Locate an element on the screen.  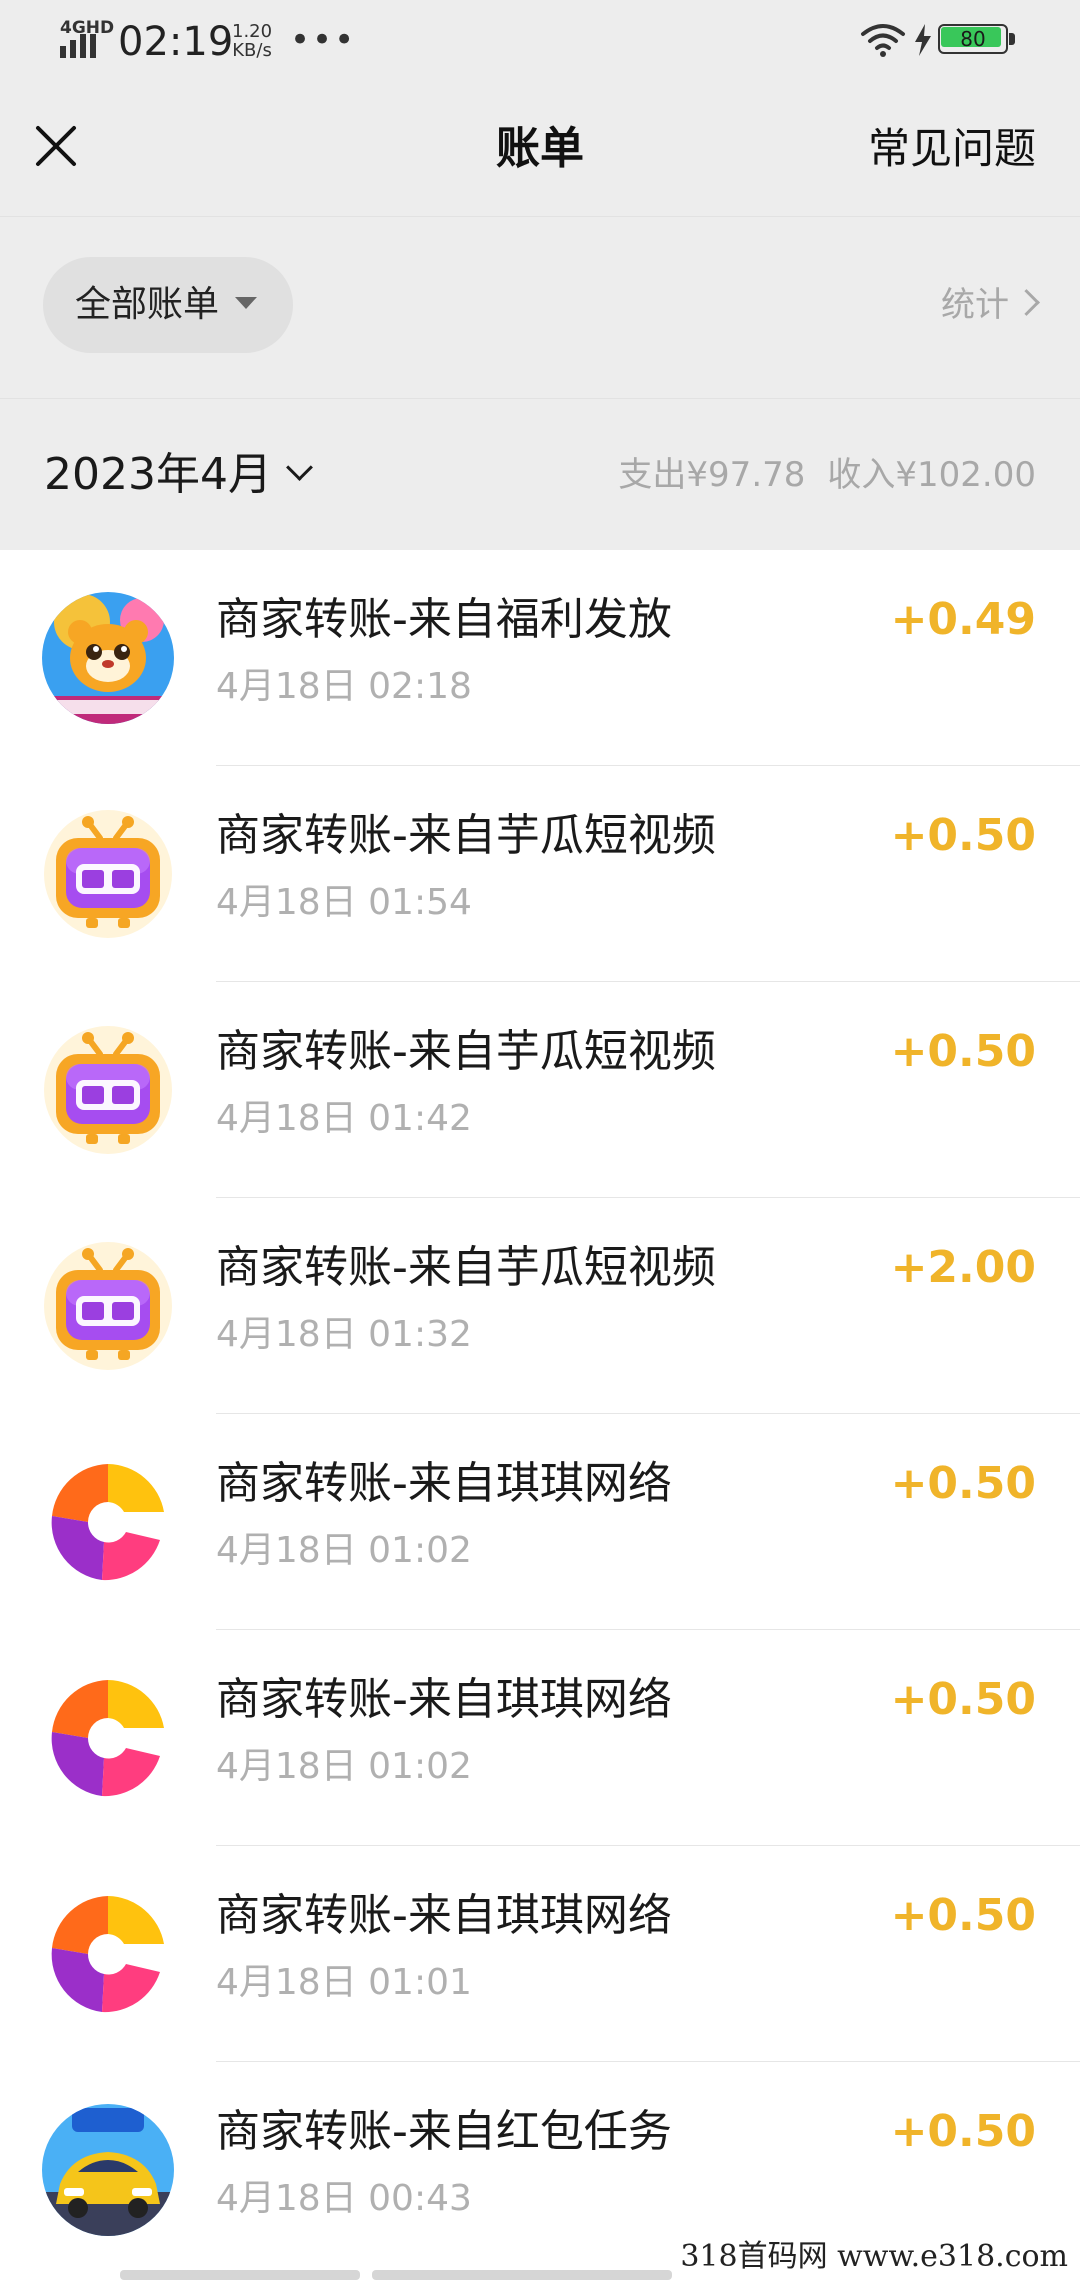
transaction-time: 4月18日 02:18 is located at coordinates (344, 686).